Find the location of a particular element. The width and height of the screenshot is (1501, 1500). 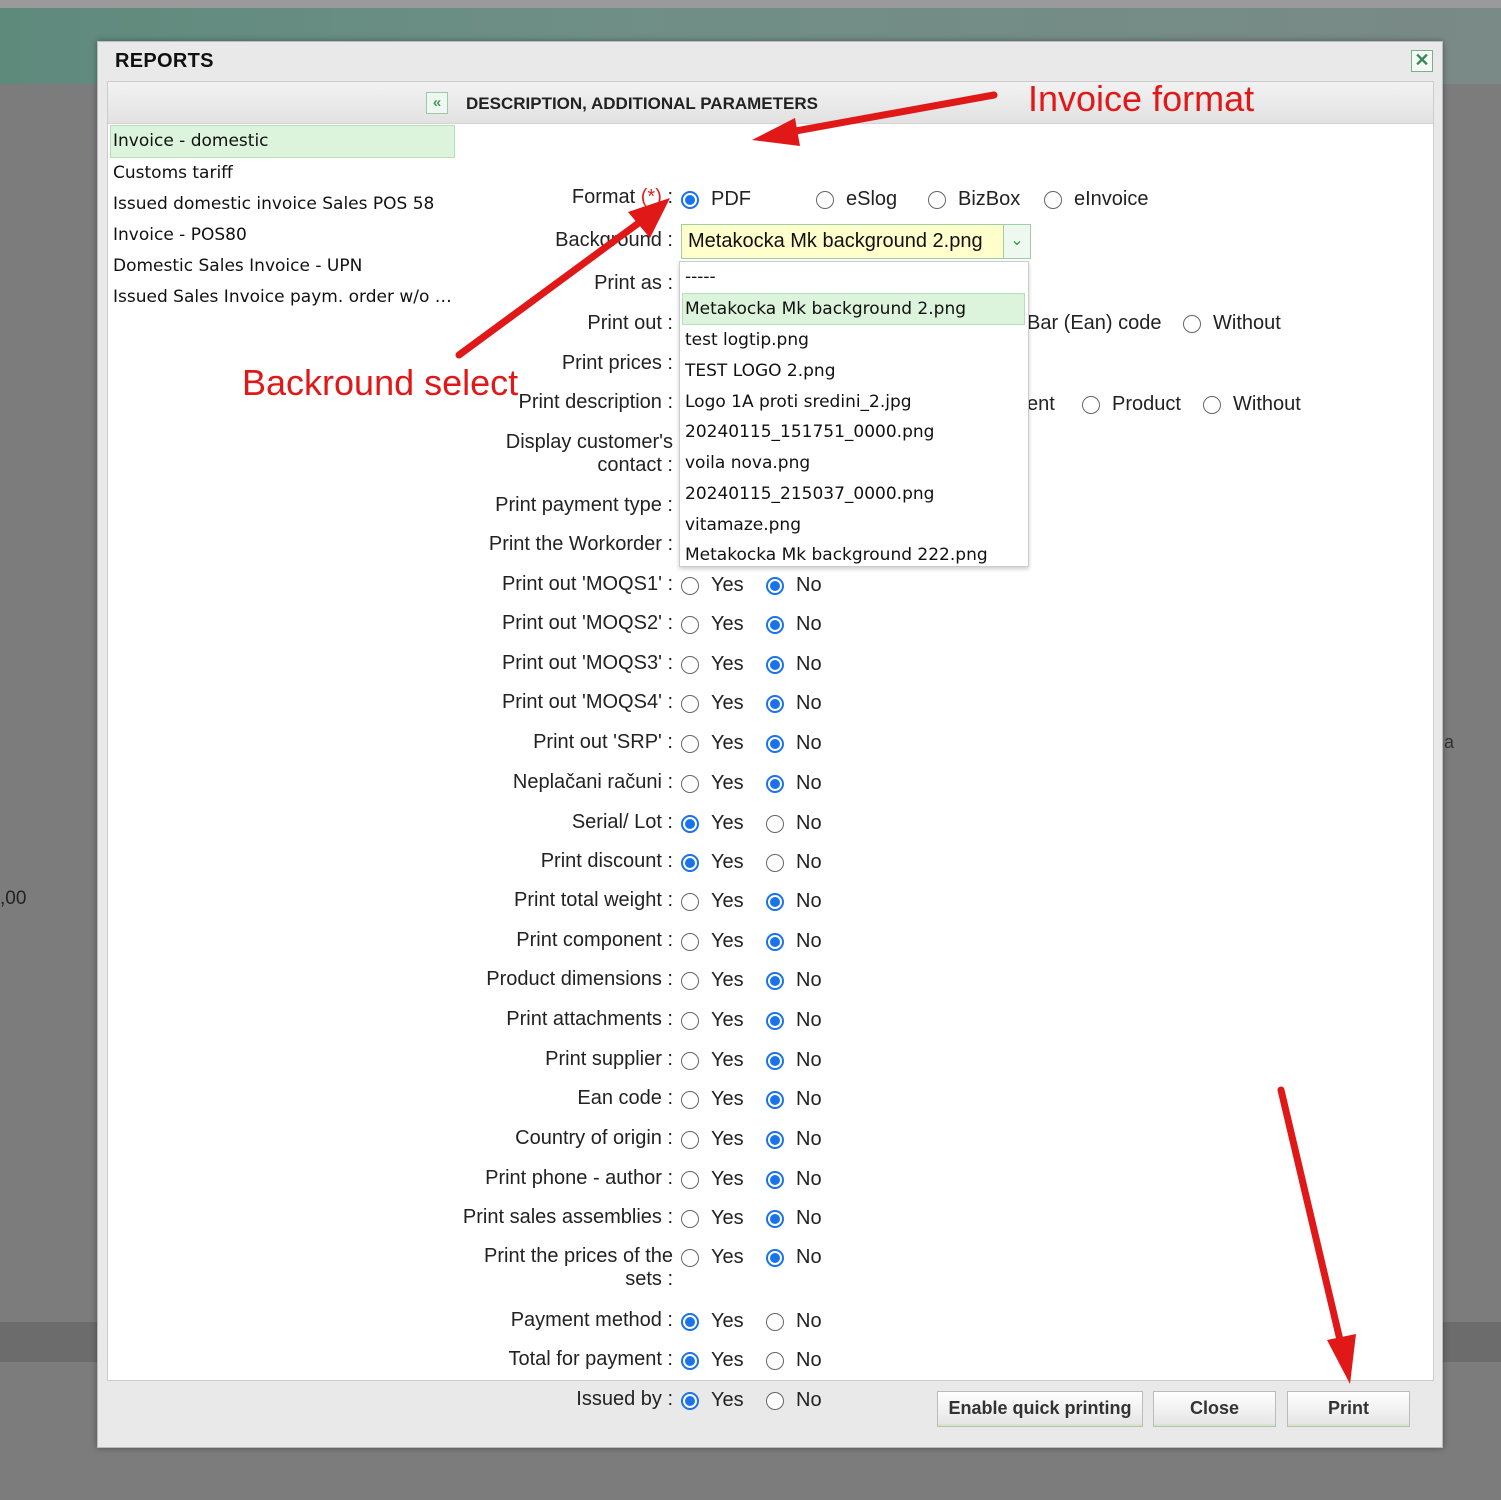

close-button: Close is located at coordinates (1214, 1409).